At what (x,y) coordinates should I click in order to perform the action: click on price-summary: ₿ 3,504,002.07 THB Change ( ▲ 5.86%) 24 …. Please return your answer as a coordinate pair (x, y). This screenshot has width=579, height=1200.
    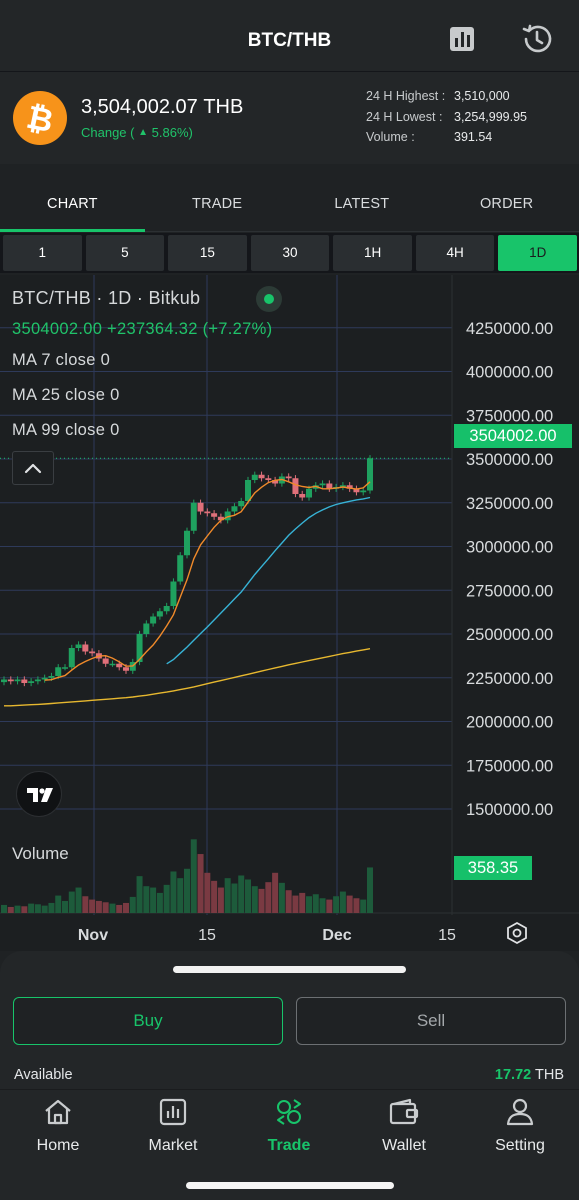
    Looking at the image, I should click on (289, 118).